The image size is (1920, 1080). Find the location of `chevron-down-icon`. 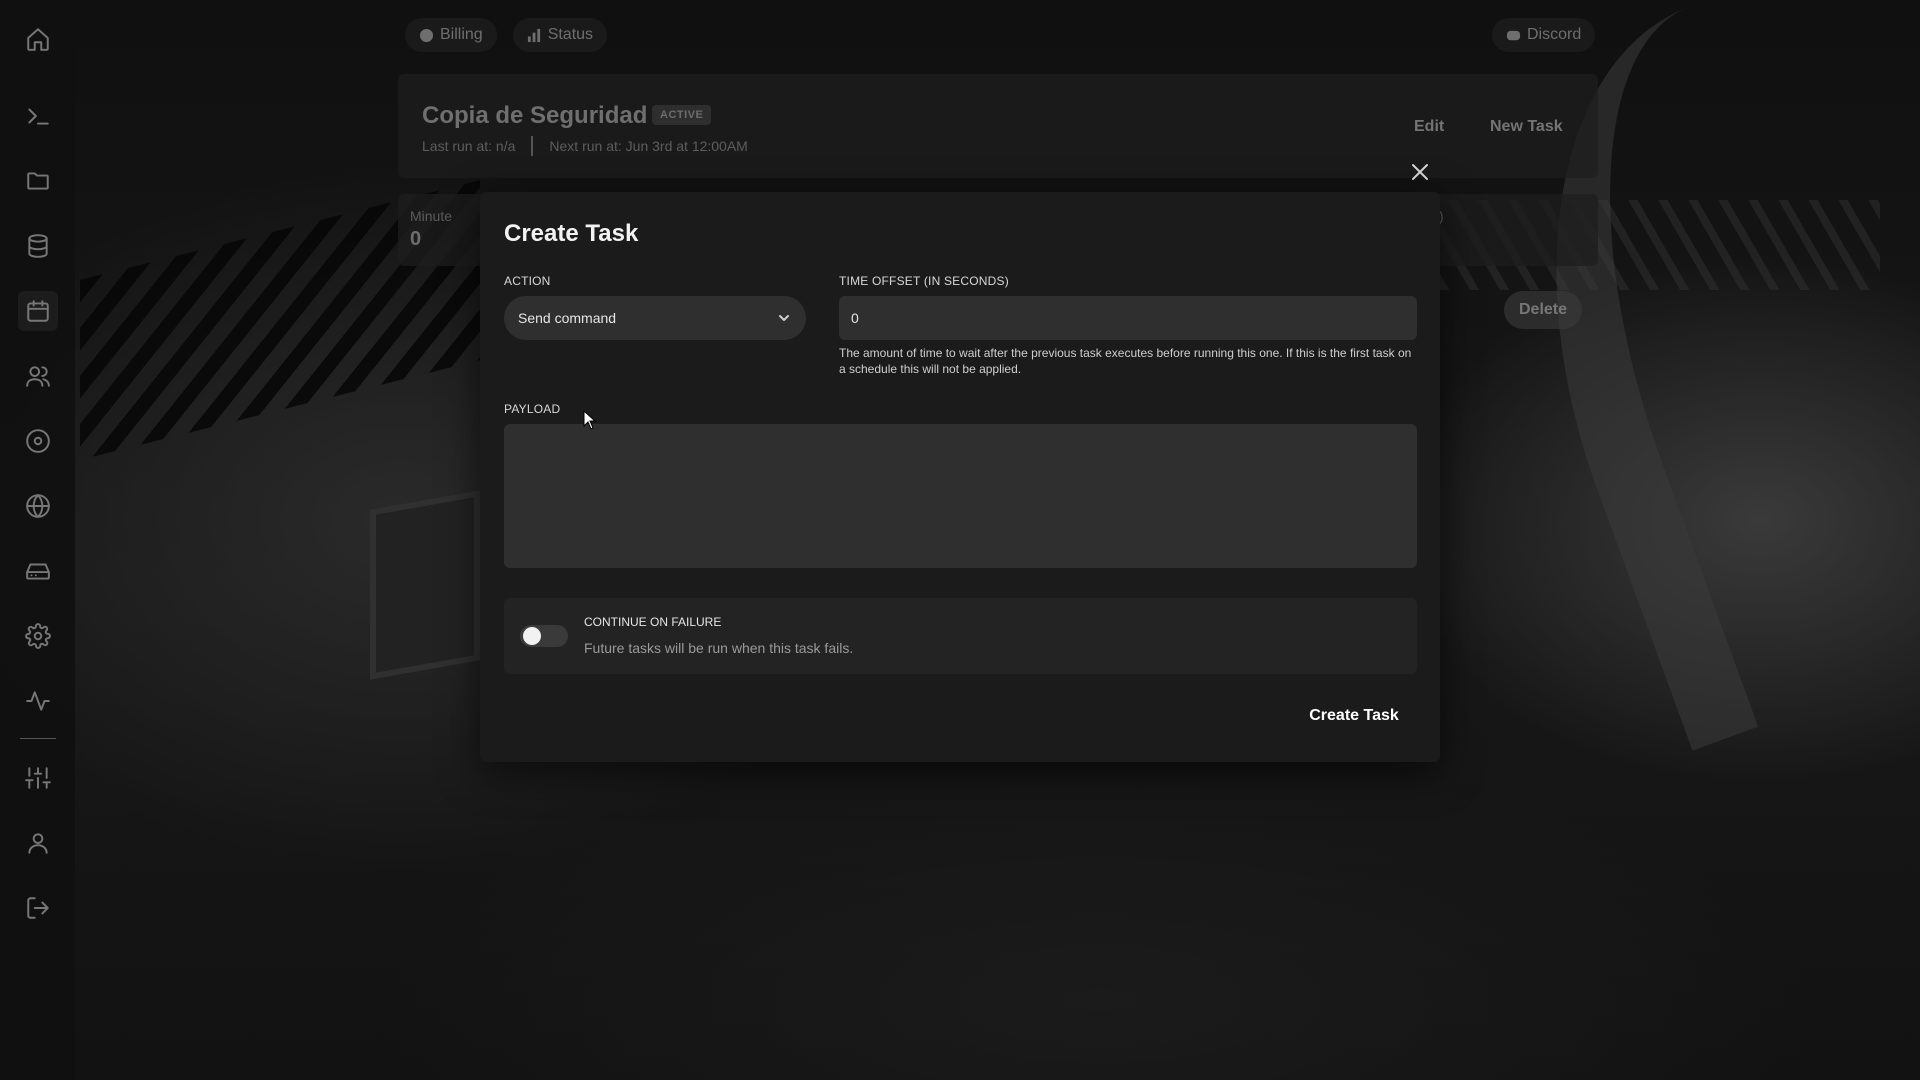

chevron-down-icon is located at coordinates (784, 318).